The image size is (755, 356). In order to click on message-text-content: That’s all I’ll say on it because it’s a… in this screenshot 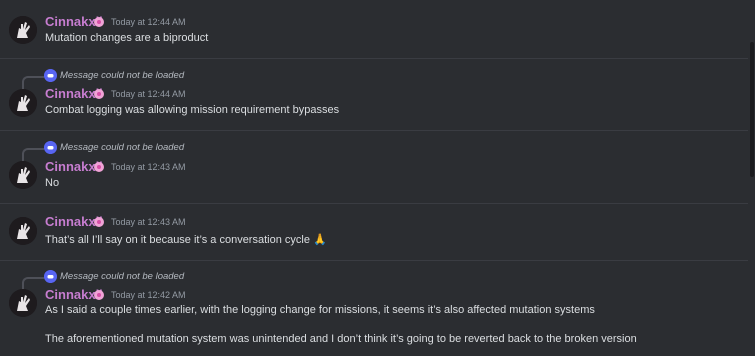, I will do `click(177, 240)`.